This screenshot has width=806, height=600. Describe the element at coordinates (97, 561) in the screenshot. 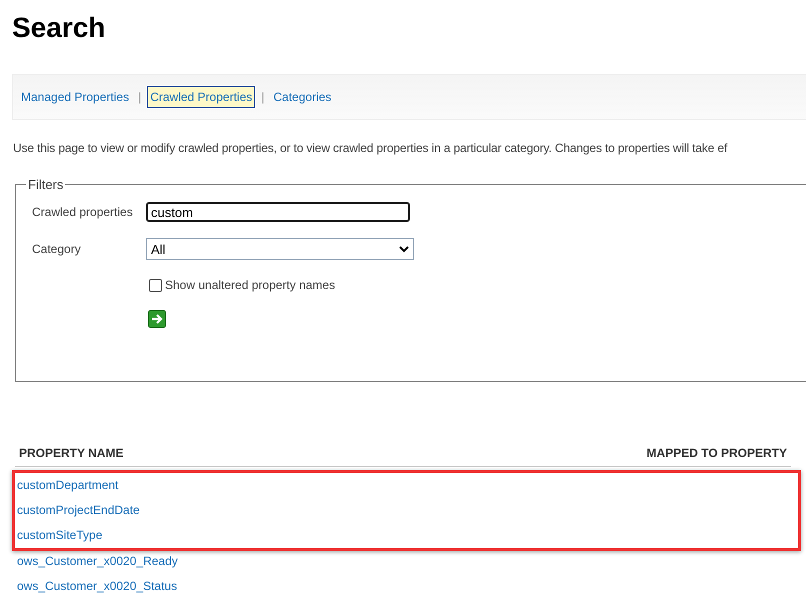

I see `property-link: ows_Customer_x0020_Ready` at that location.